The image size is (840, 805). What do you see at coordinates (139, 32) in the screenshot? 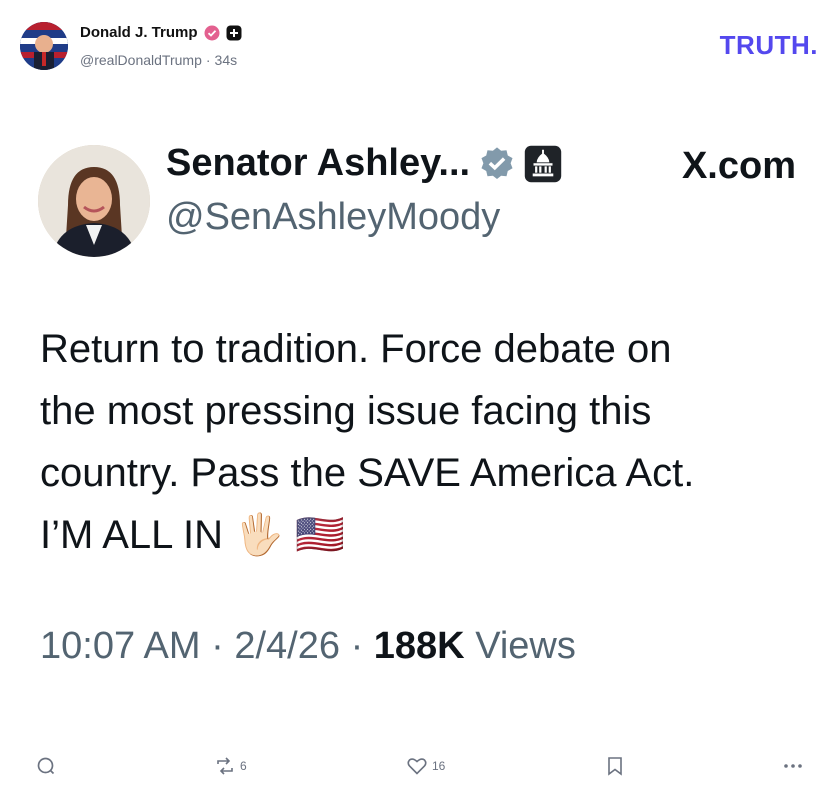
I see `poster-name: Donald J. Trump` at bounding box center [139, 32].